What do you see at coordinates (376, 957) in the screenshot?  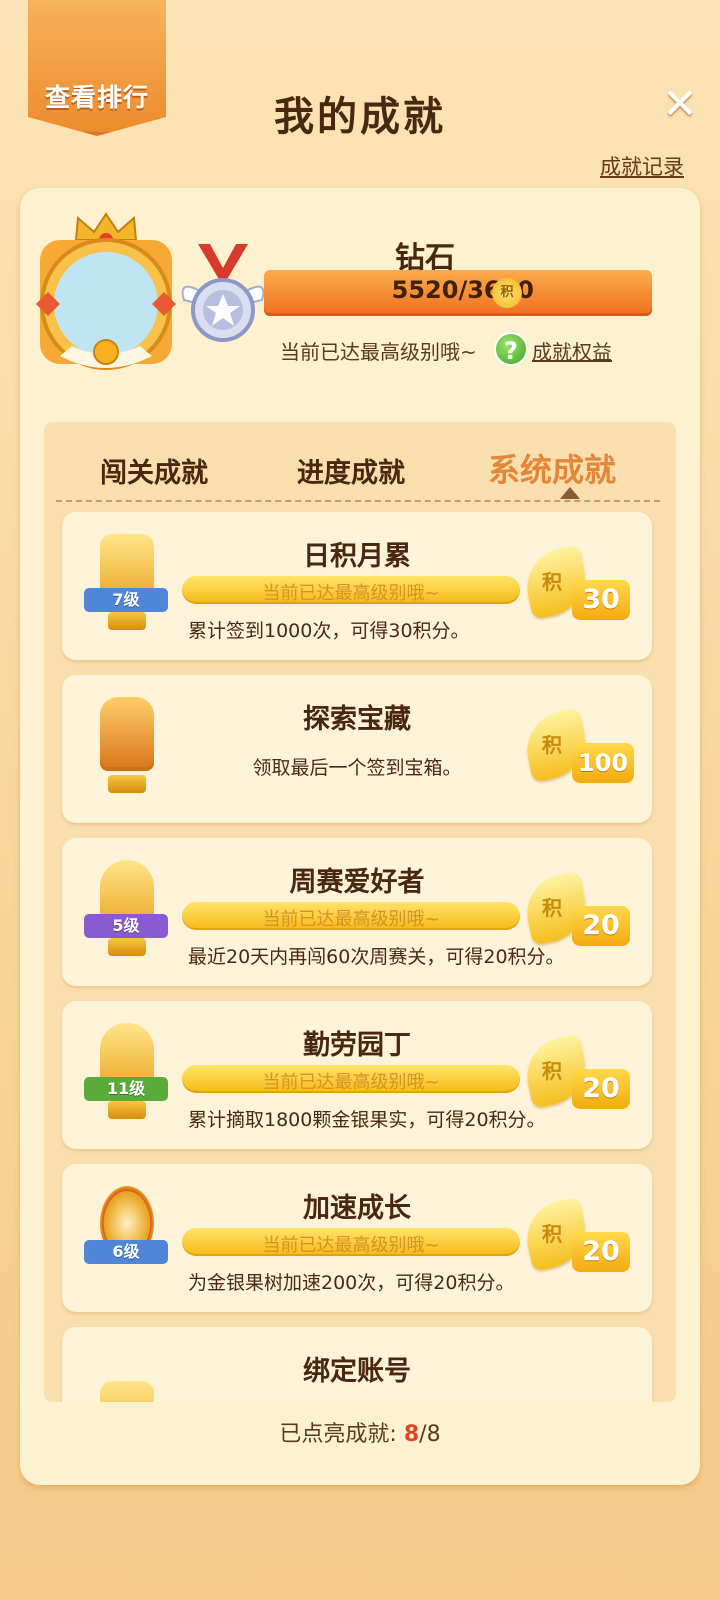 I see `achievement-description: 最近20天内再闯60次周赛关，可得20积分。` at bounding box center [376, 957].